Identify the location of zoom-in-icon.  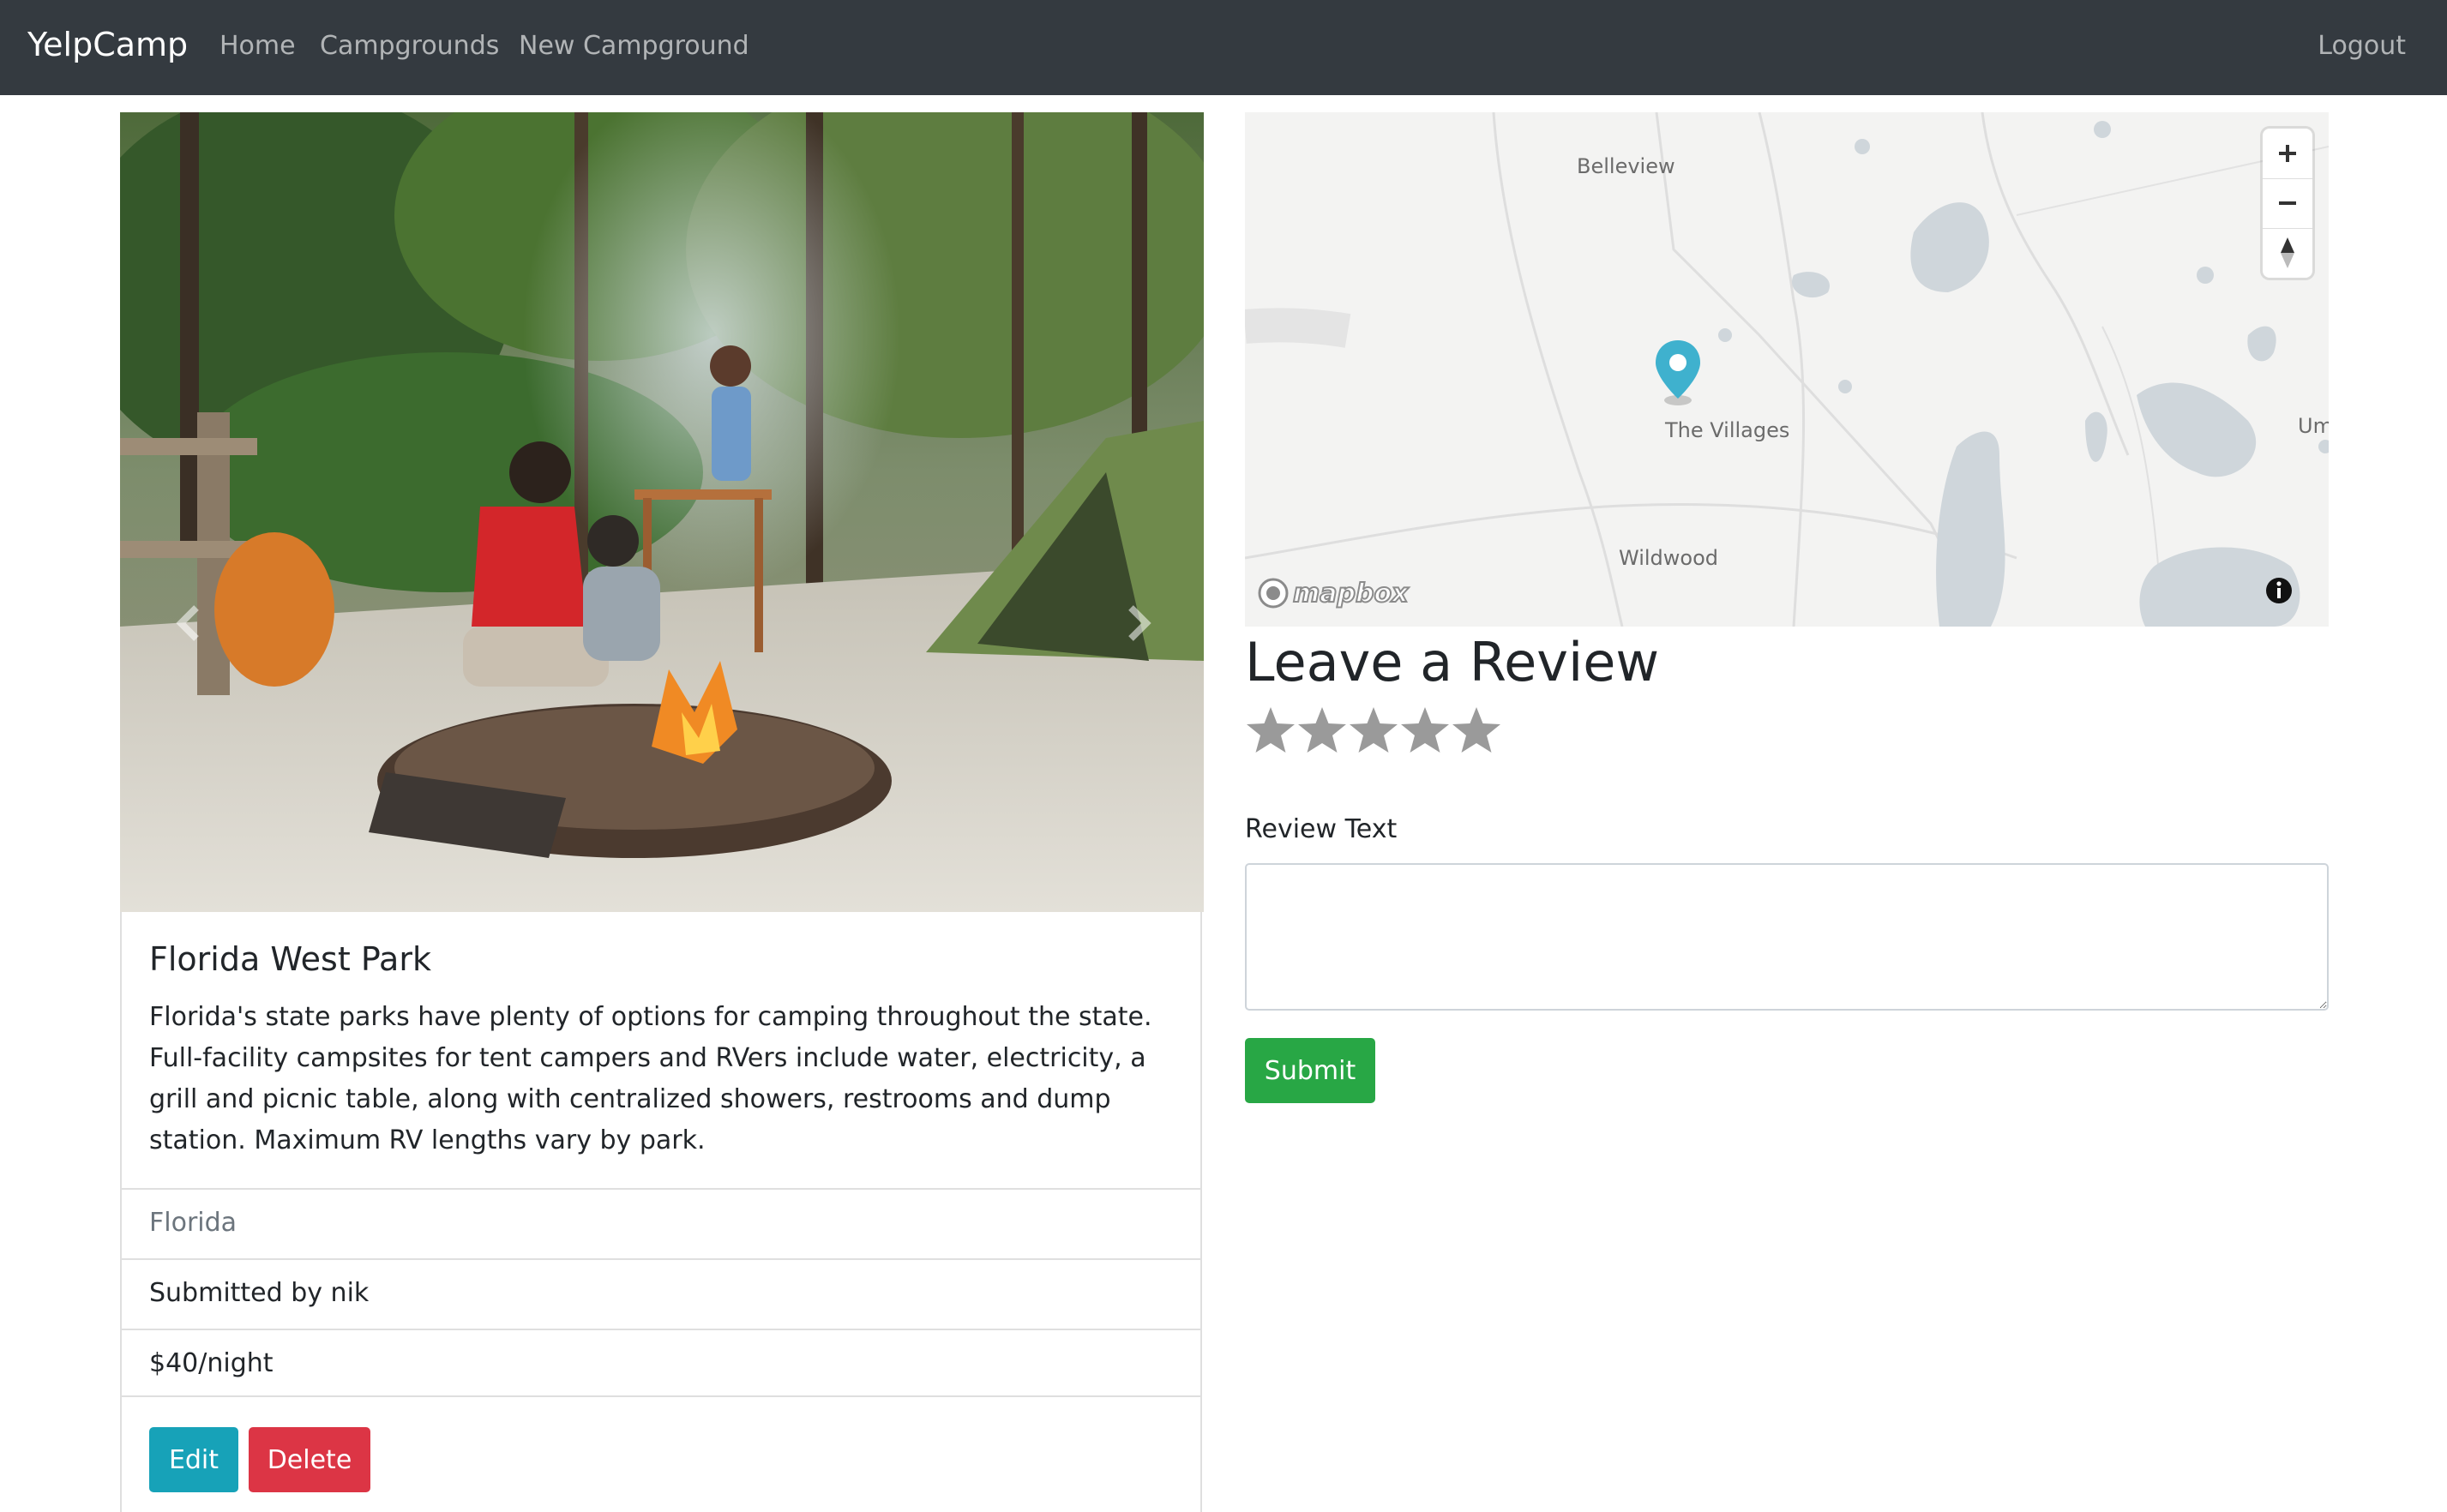
(2287, 153).